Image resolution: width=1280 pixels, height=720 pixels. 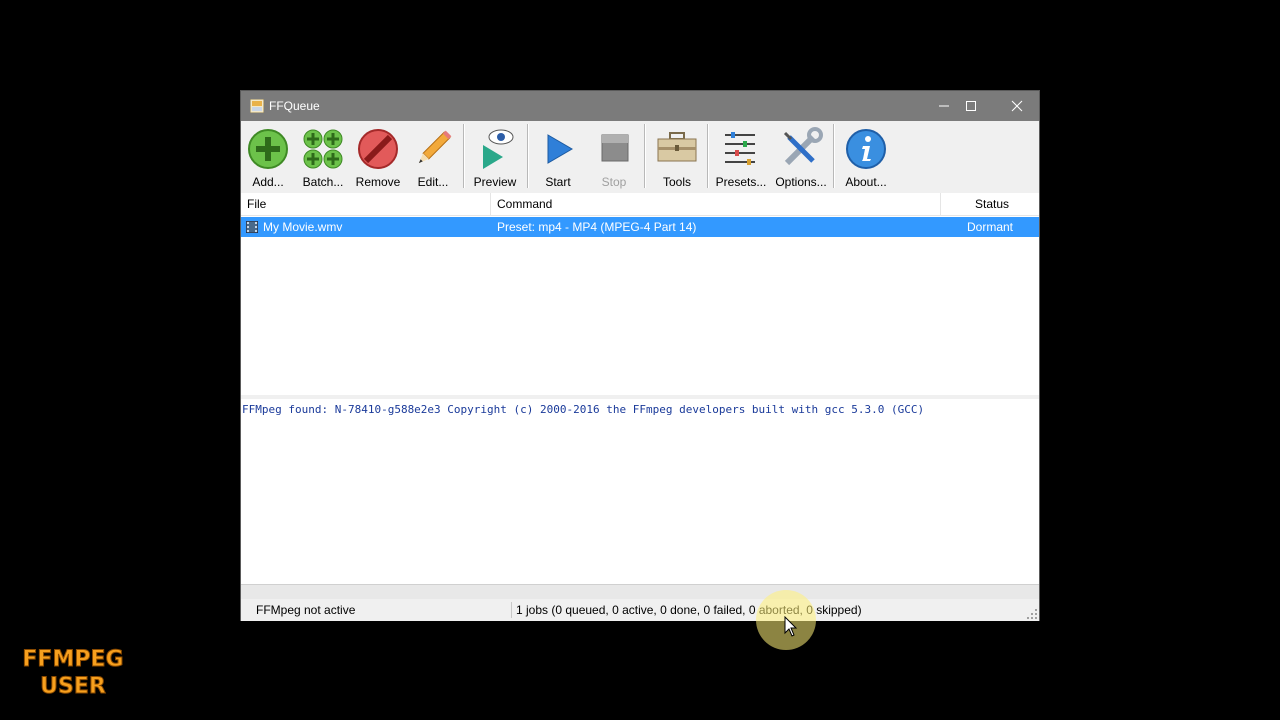 I want to click on column-file: File, so click(x=256, y=204).